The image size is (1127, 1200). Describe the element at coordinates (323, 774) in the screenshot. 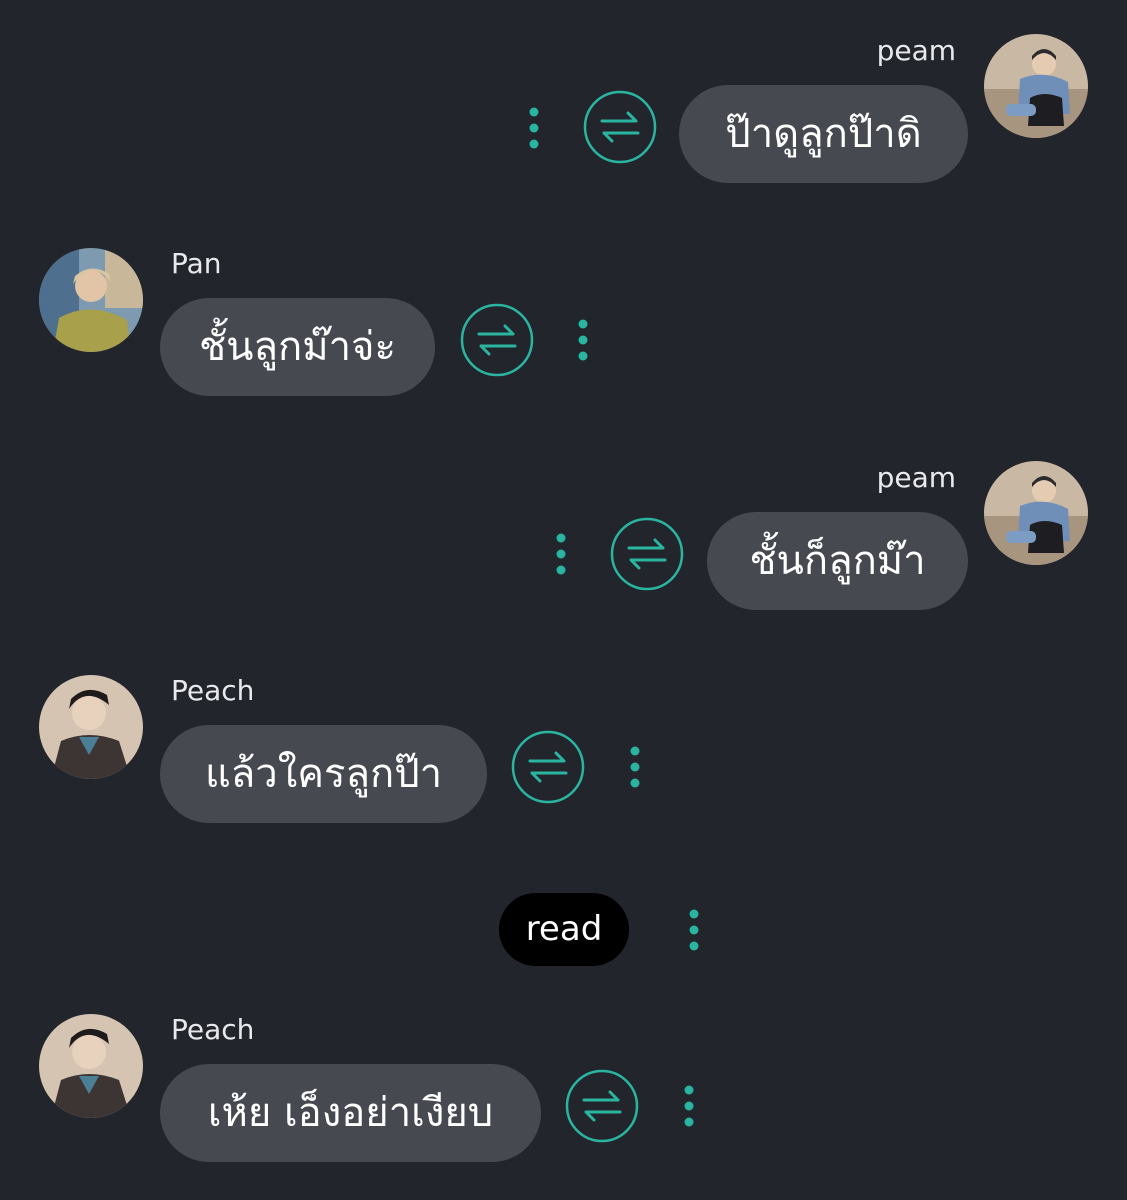

I see `message-bubble: แล้วใครลูกป๊า` at that location.